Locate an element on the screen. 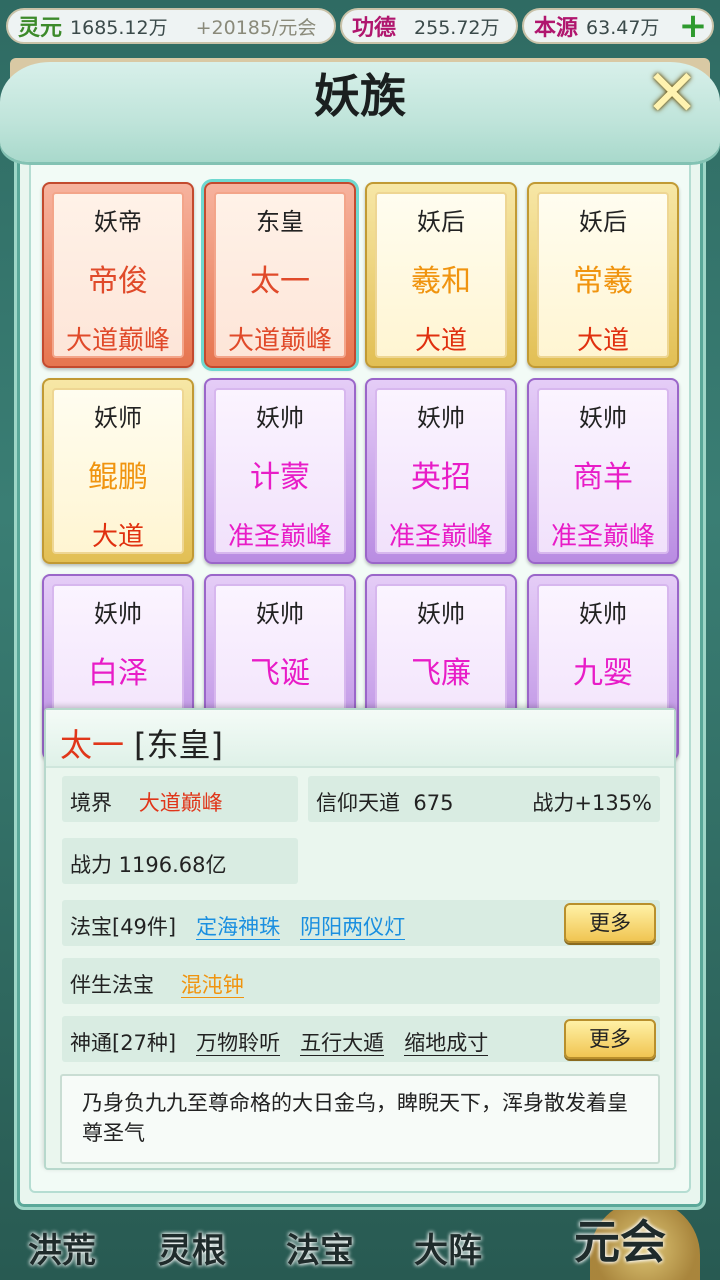  realm-row: 境界 大道巅峰 is located at coordinates (146, 802).